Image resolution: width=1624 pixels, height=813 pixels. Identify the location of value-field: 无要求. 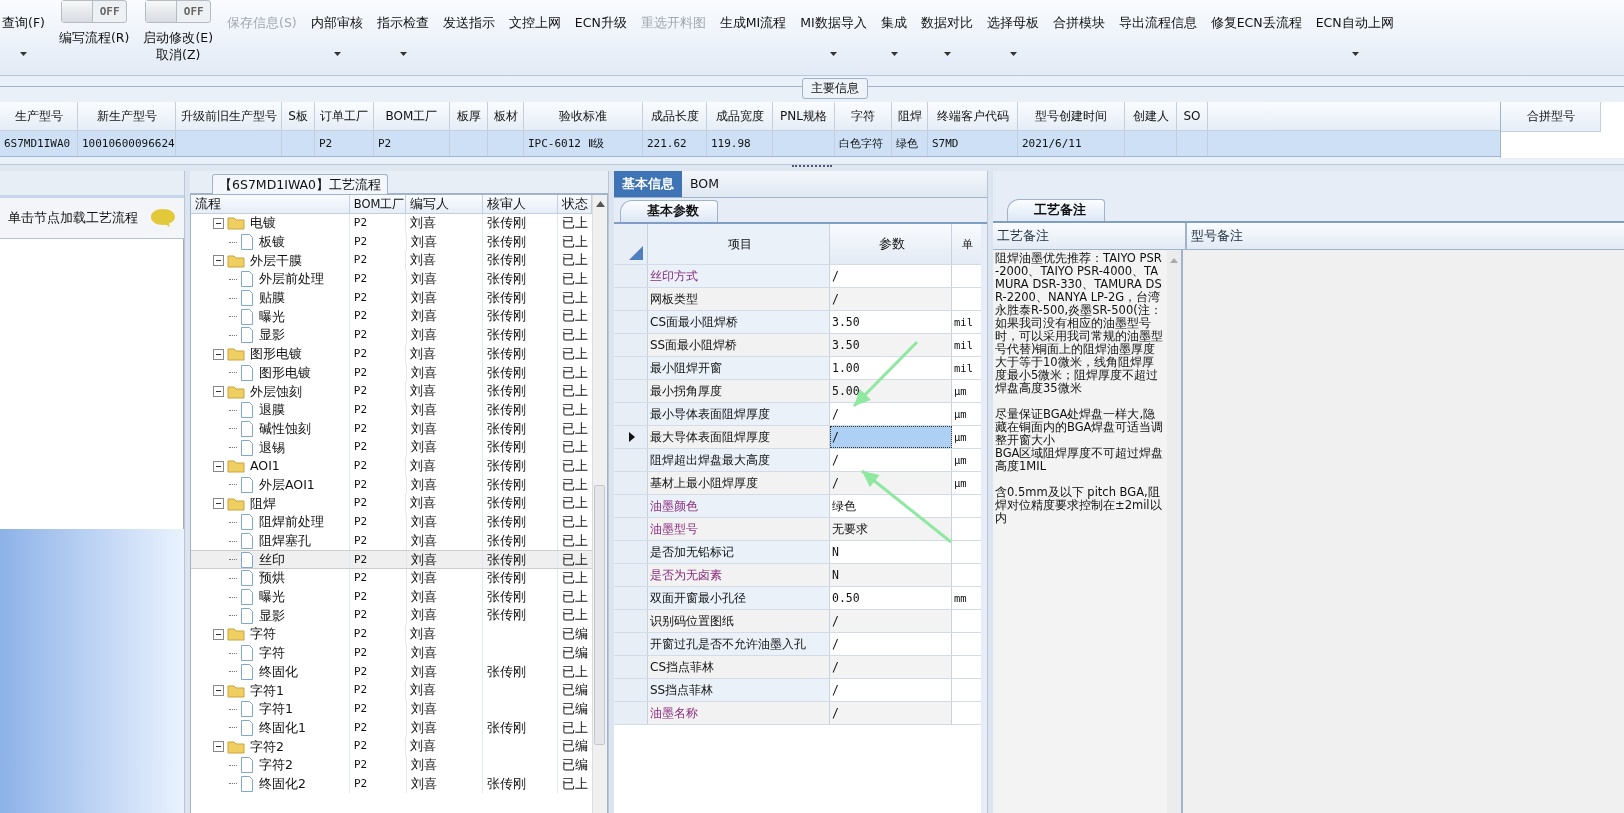
(891, 529).